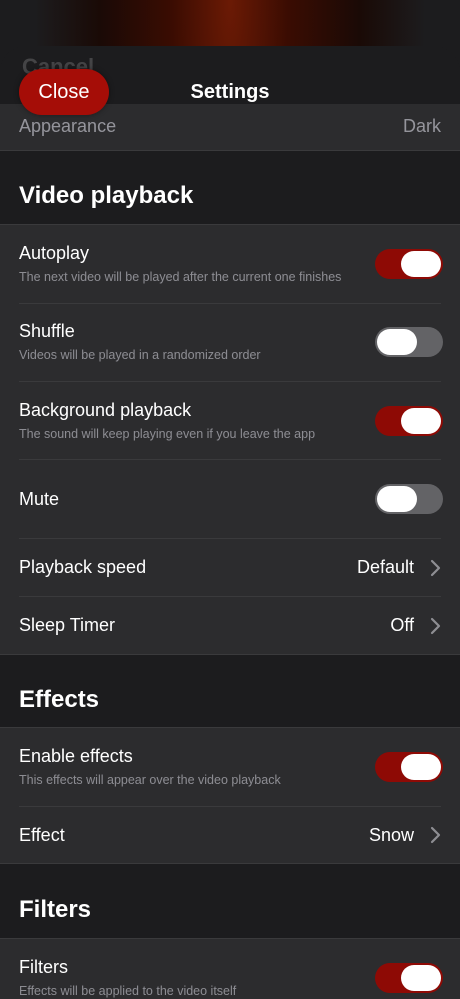  What do you see at coordinates (54, 253) in the screenshot?
I see `autoplay-title: Autoplay` at bounding box center [54, 253].